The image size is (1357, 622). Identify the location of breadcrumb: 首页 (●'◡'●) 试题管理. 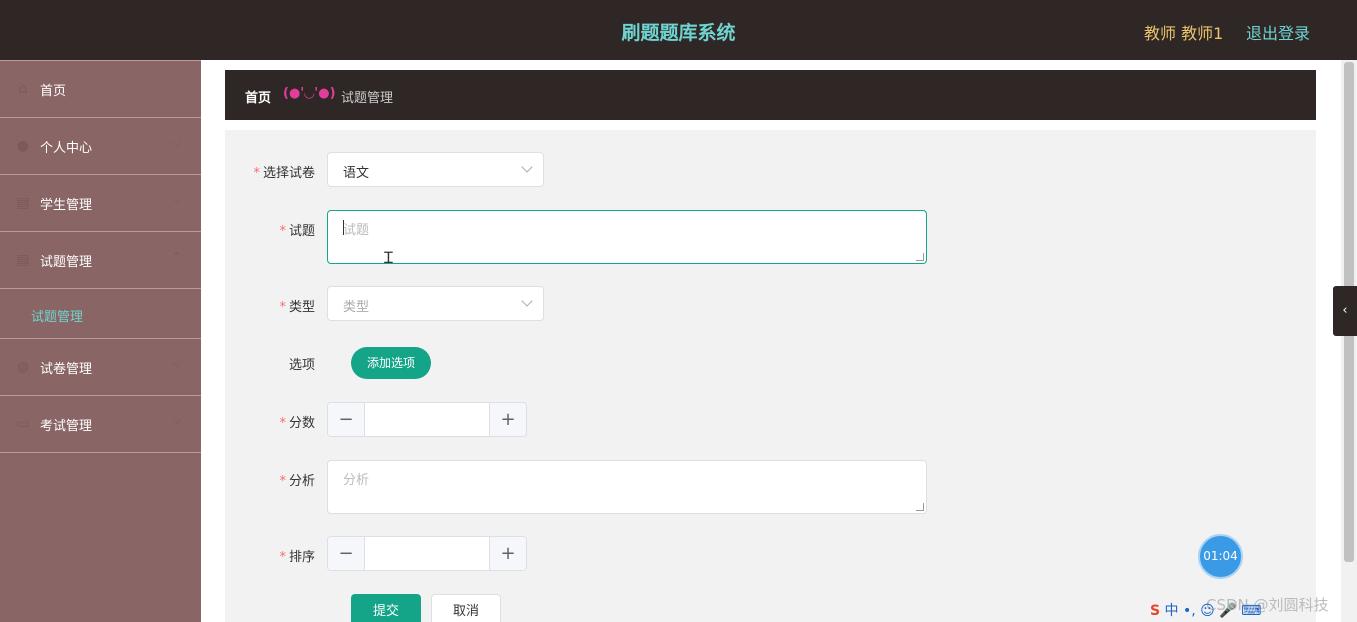
(770, 95).